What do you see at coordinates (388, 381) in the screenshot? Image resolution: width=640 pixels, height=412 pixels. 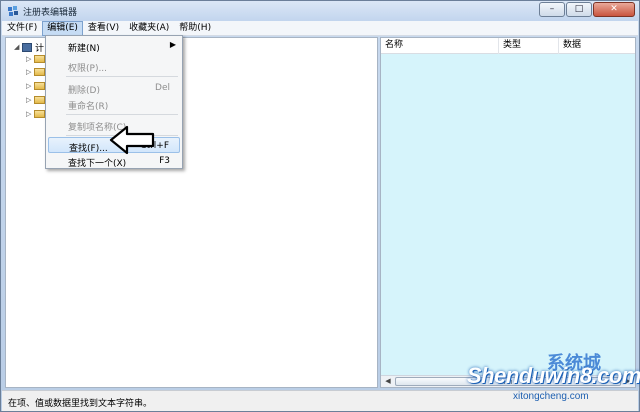 I see `scroll-left-icon: ◀` at bounding box center [388, 381].